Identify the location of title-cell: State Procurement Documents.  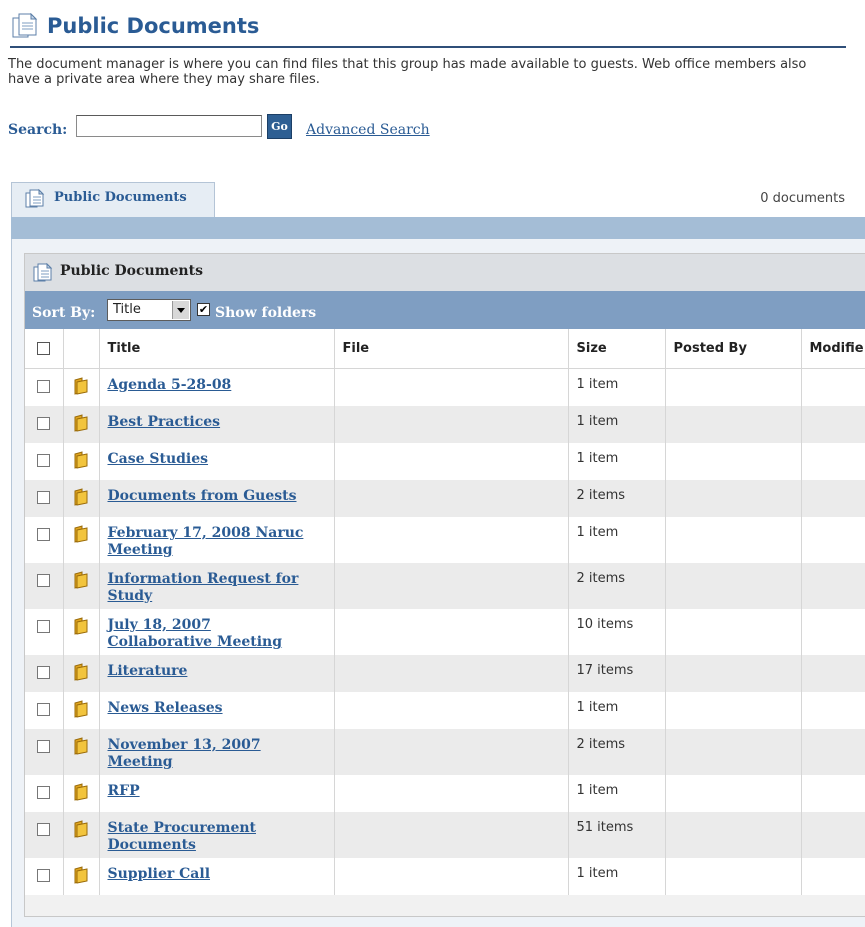
(217, 835).